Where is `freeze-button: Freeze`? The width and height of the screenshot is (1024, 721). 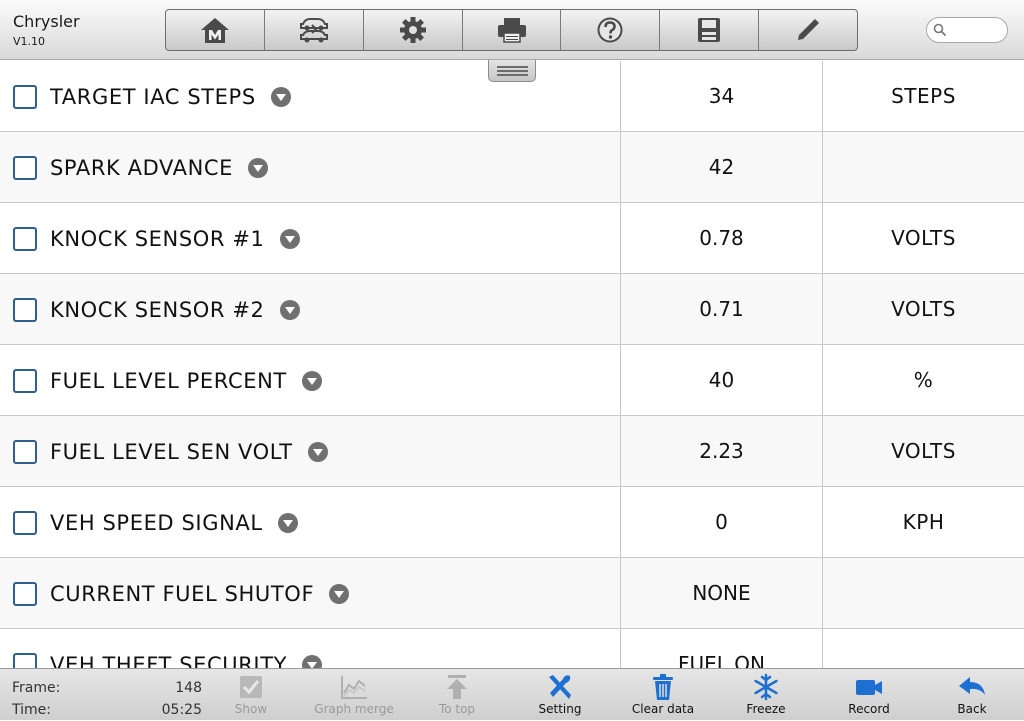
freeze-button: Freeze is located at coordinates (766, 696).